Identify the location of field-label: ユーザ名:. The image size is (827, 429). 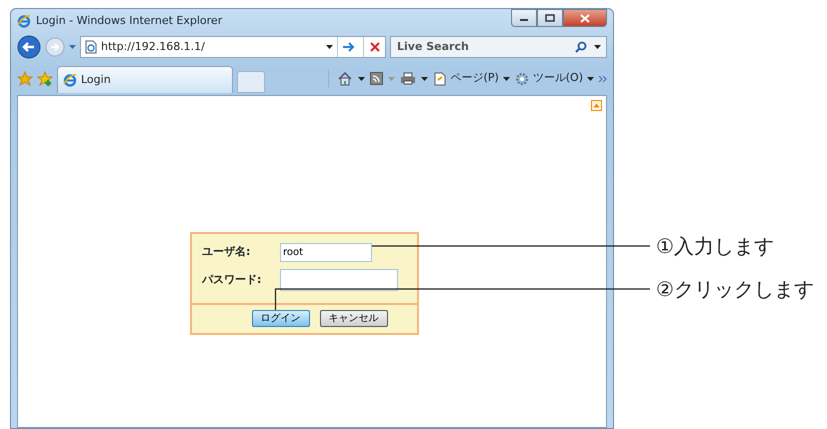
(227, 252).